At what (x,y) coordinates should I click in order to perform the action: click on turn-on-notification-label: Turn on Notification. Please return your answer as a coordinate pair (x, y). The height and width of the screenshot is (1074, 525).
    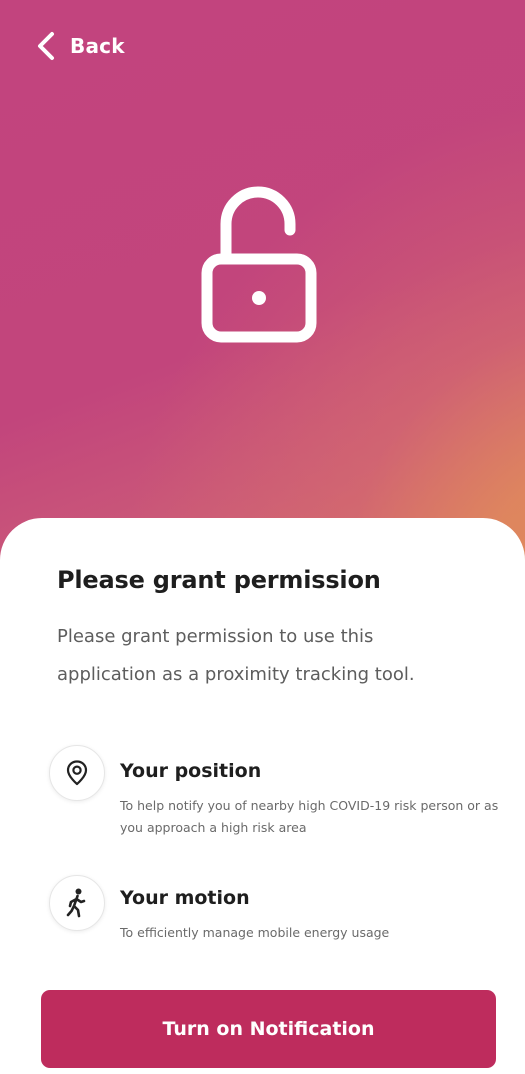
    Looking at the image, I should click on (268, 1029).